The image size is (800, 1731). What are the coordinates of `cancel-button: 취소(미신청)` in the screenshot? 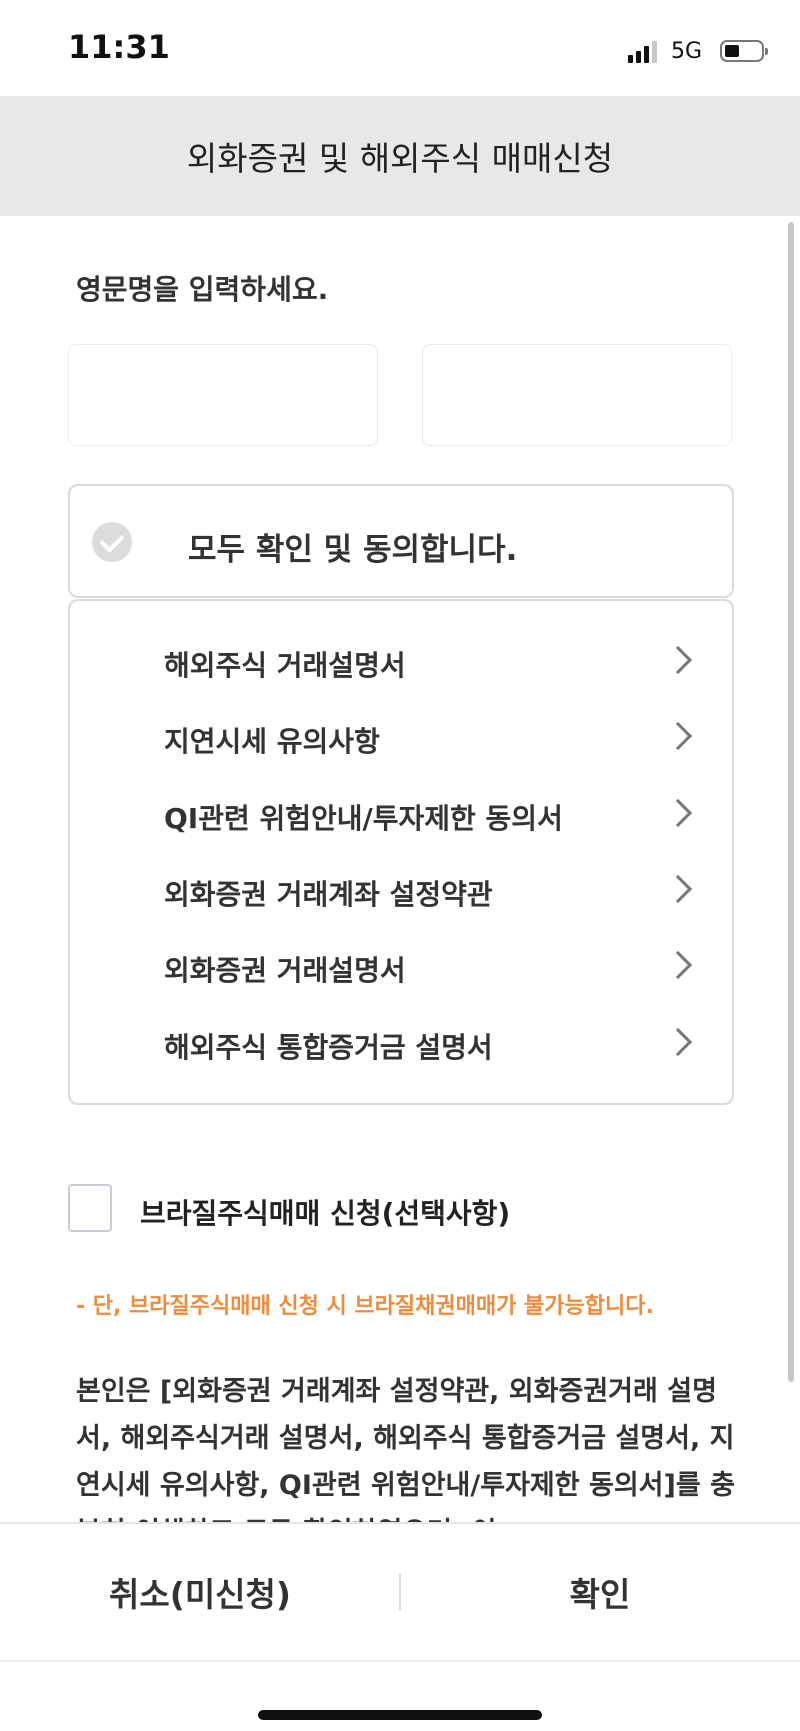 It's located at (200, 1592).